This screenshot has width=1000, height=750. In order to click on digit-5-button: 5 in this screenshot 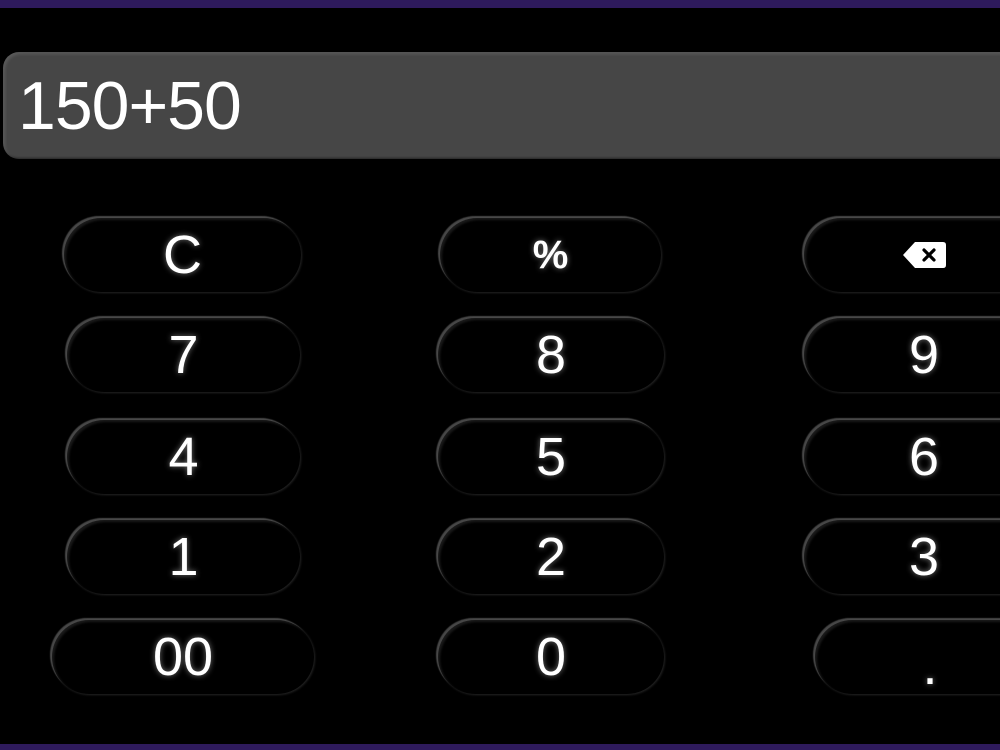, I will do `click(551, 457)`.